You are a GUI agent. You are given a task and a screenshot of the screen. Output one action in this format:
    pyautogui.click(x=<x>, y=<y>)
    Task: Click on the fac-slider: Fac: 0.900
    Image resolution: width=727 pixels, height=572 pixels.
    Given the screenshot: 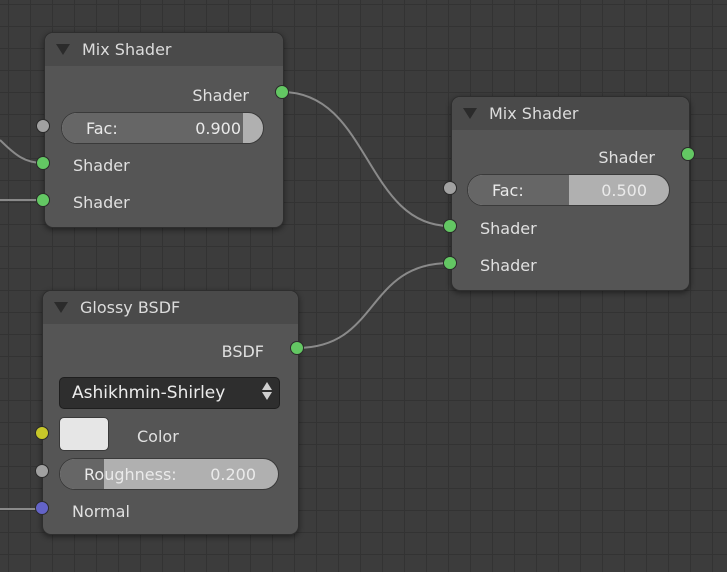 What is the action you would take?
    pyautogui.click(x=162, y=128)
    